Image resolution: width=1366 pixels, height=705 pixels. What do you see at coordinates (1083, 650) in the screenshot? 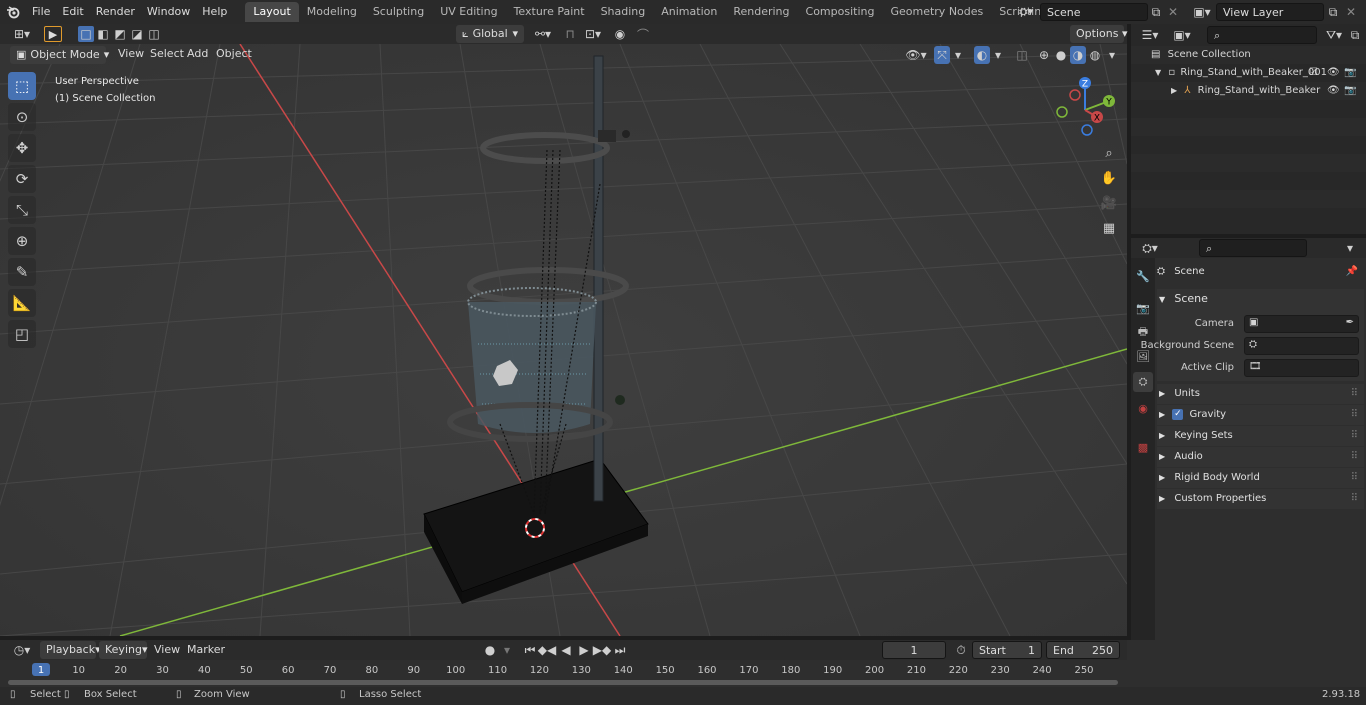
I see `end-frame-field: End 250` at bounding box center [1083, 650].